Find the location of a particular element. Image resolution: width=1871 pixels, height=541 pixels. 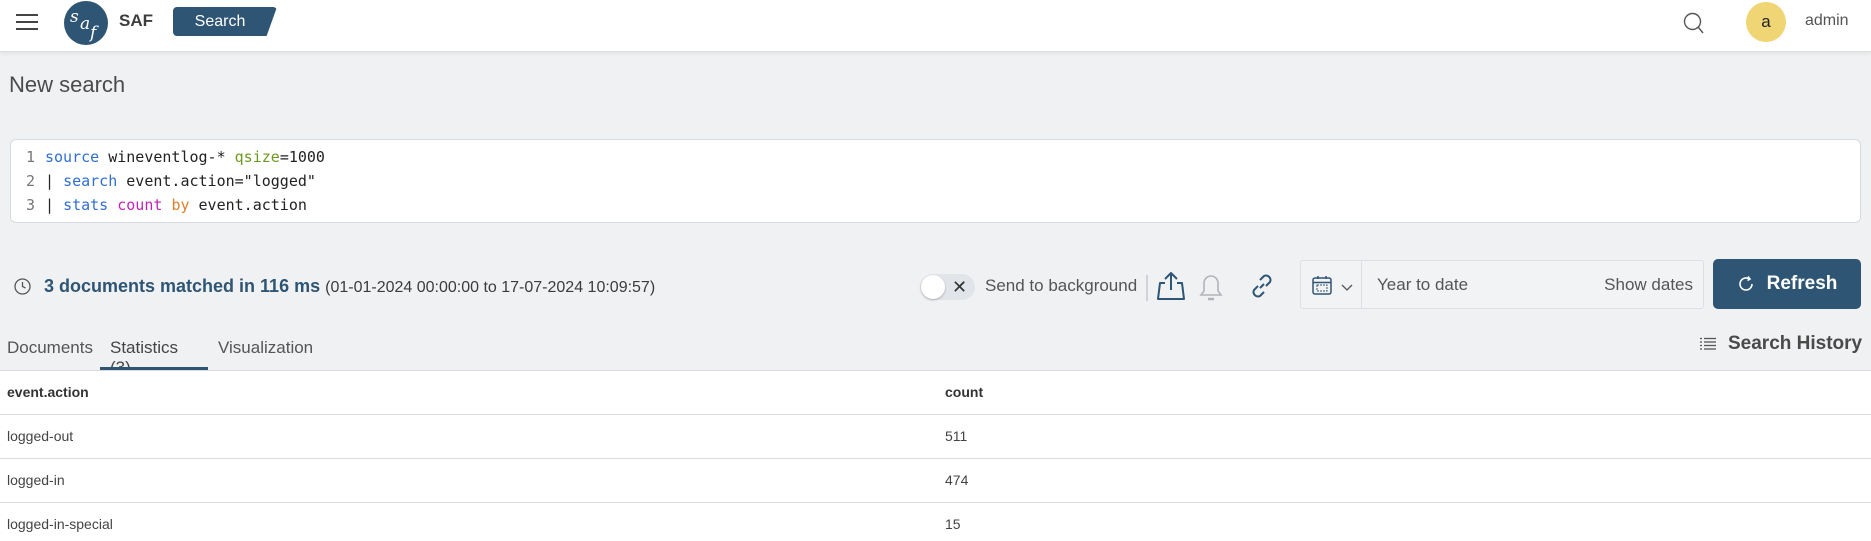

refresh-button: Refresh is located at coordinates (1787, 284).